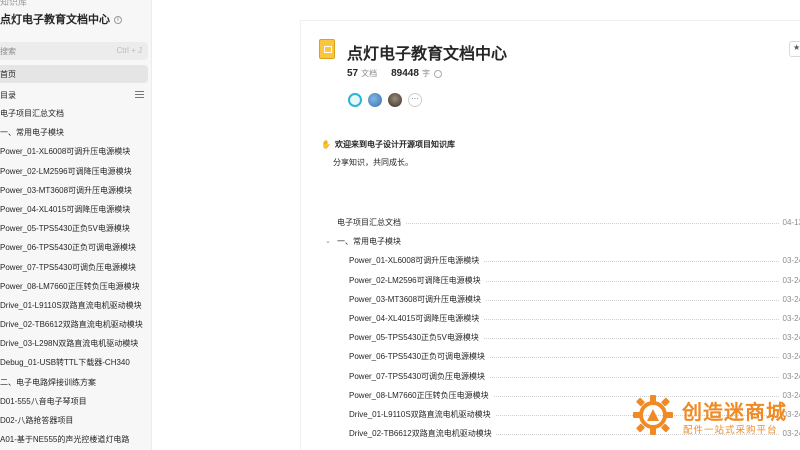 This screenshot has height=450, width=800. What do you see at coordinates (419, 357) in the screenshot?
I see `catalog-item-title: Power_06-TPS5430正负可调电源模块` at bounding box center [419, 357].